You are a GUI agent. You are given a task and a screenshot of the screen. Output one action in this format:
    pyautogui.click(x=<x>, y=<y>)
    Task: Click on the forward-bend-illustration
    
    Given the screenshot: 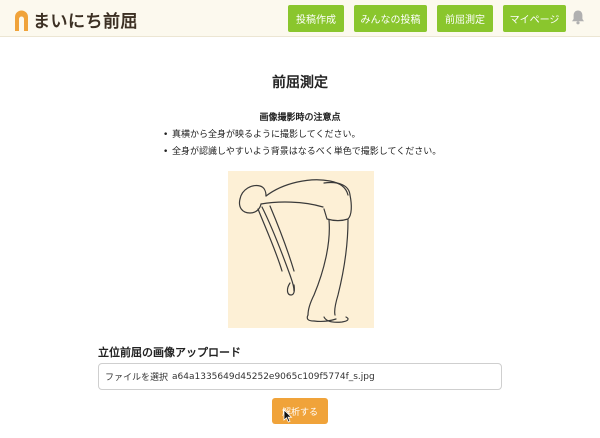 What is the action you would take?
    pyautogui.click(x=301, y=249)
    